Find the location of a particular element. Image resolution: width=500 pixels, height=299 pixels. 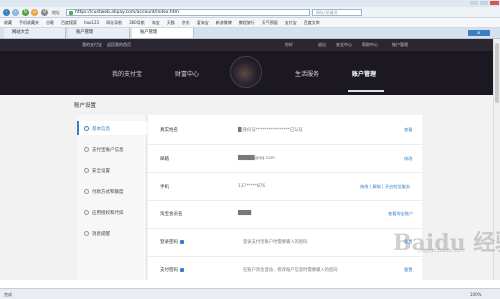

view-taobao-link: 查看淘宝账户 is located at coordinates (400, 214).